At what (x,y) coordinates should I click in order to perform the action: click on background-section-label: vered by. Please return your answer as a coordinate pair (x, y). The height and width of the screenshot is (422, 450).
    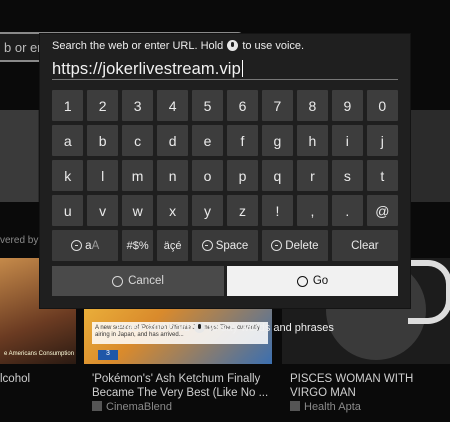
    Looking at the image, I should click on (19, 240).